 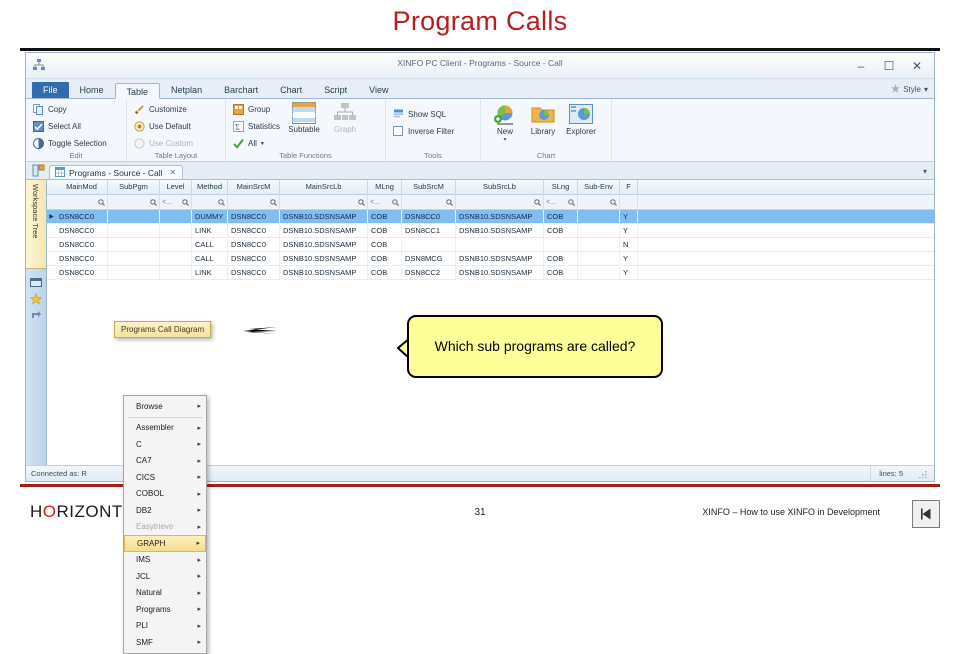 What do you see at coordinates (134, 187) in the screenshot?
I see `grid-column-header-subpgm: SubPgm` at bounding box center [134, 187].